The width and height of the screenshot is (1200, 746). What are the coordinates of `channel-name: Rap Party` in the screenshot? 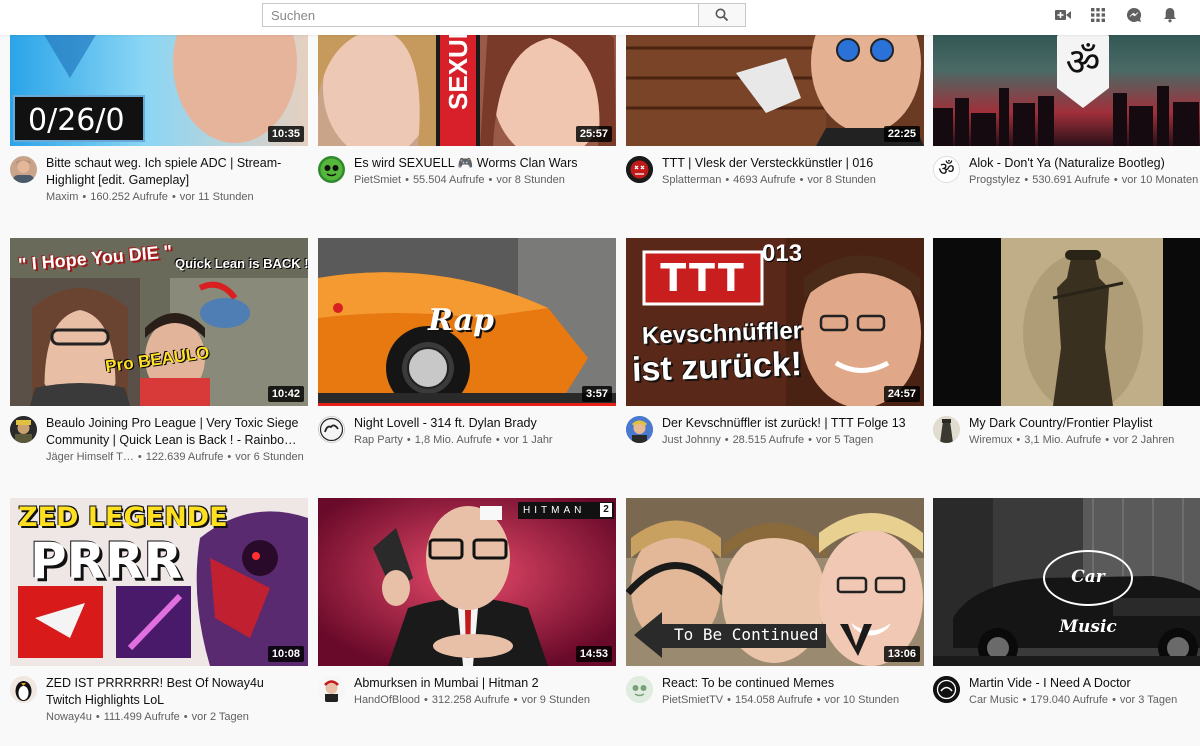 It's located at (378, 440).